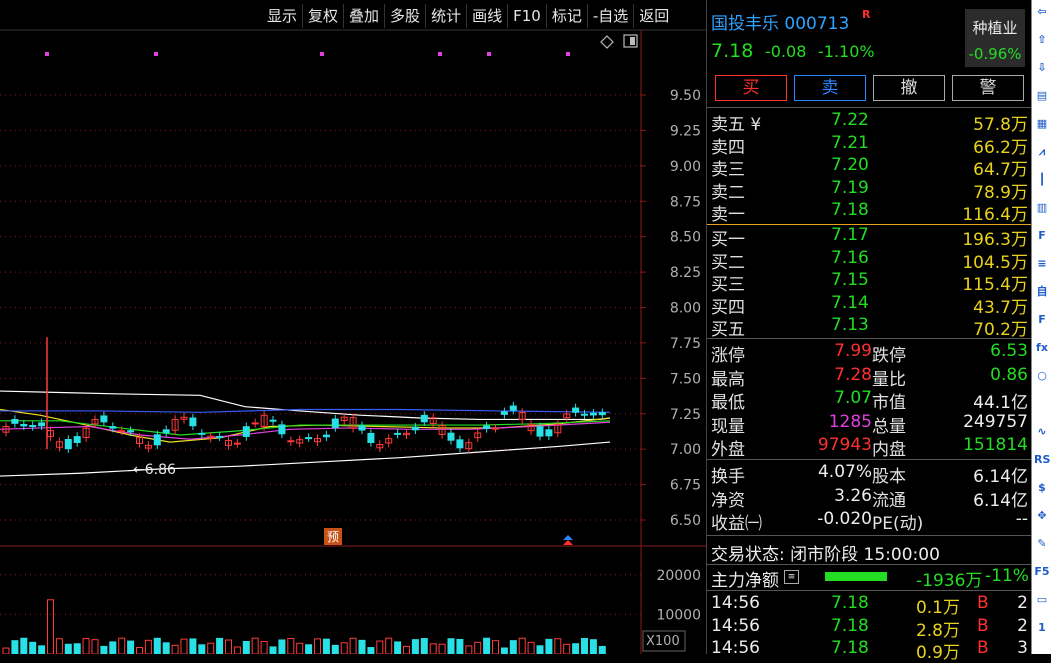 The width and height of the screenshot is (1051, 663). Describe the element at coordinates (1042, 488) in the screenshot. I see `dollar-icon: $` at that location.